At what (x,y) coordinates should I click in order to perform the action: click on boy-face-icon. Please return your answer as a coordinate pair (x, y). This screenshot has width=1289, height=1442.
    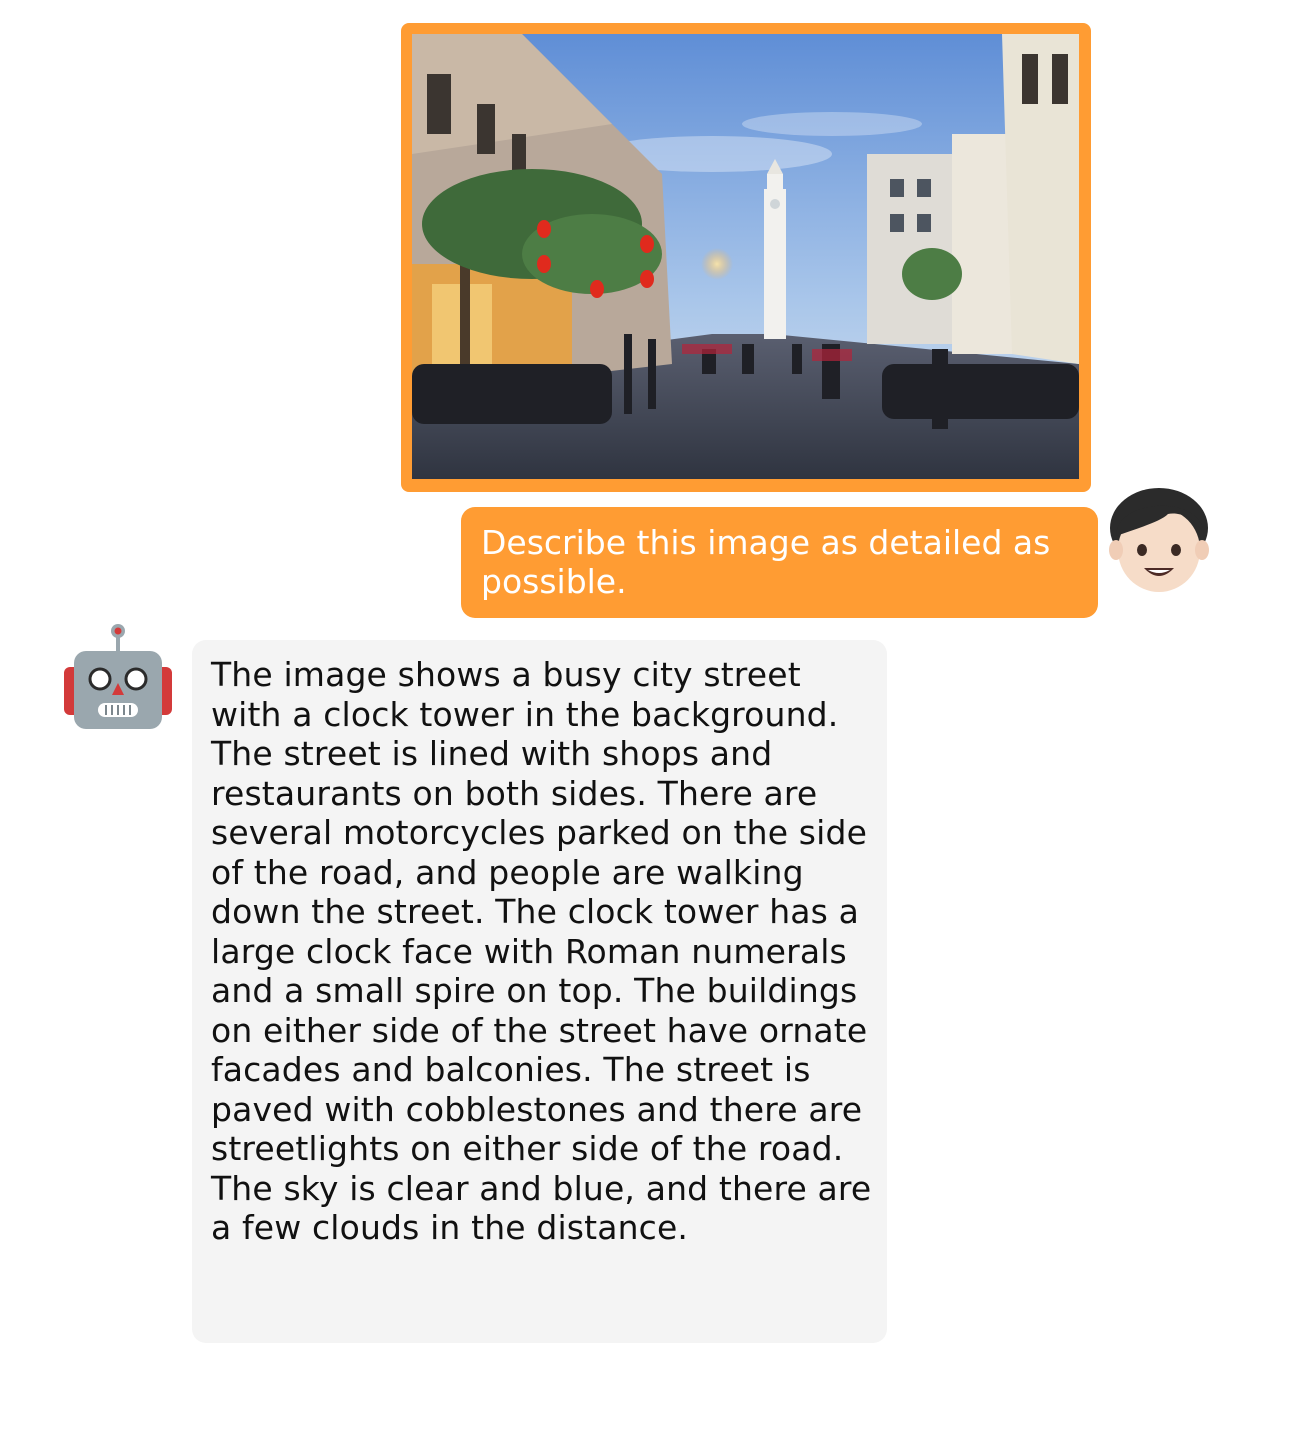
    Looking at the image, I should click on (1159, 541).